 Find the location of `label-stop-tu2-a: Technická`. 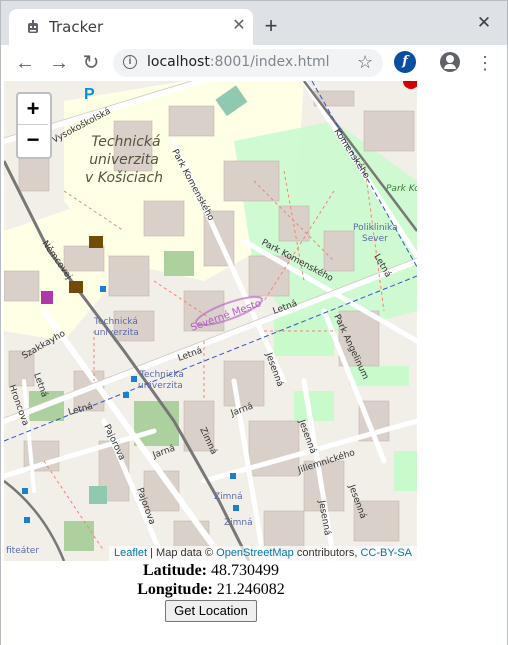

label-stop-tu2-a: Technická is located at coordinates (161, 375).